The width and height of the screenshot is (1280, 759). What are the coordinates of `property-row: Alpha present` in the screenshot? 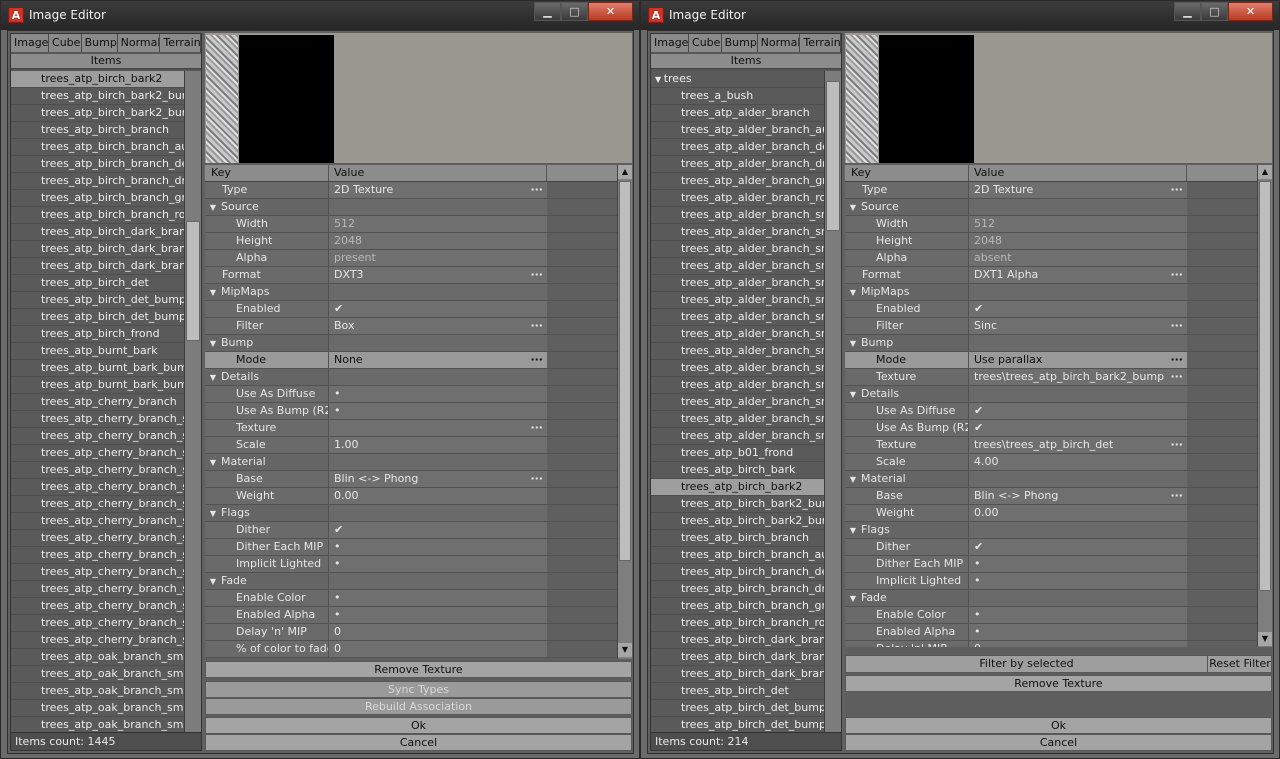 It's located at (418, 258).